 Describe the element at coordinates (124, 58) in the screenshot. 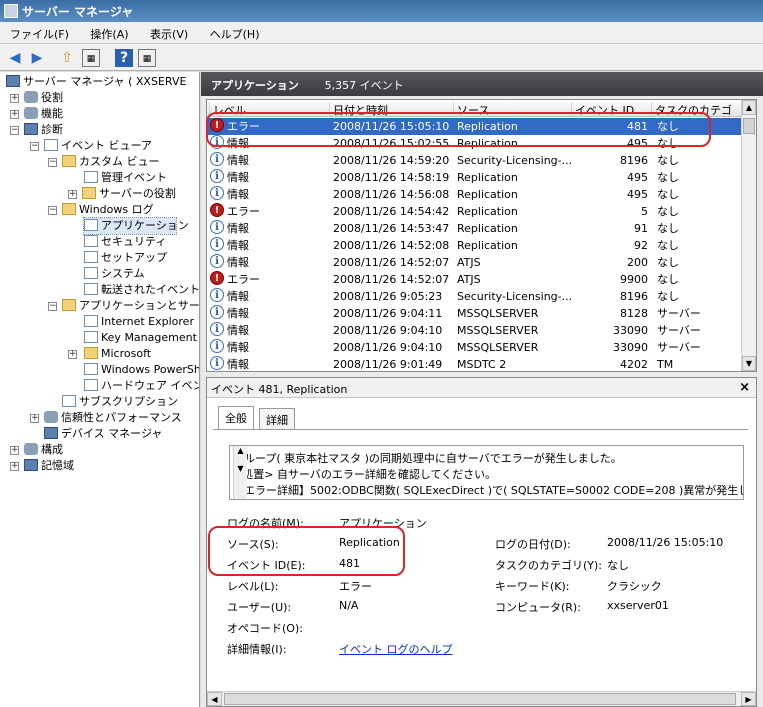

I see `help-icon: ?` at that location.